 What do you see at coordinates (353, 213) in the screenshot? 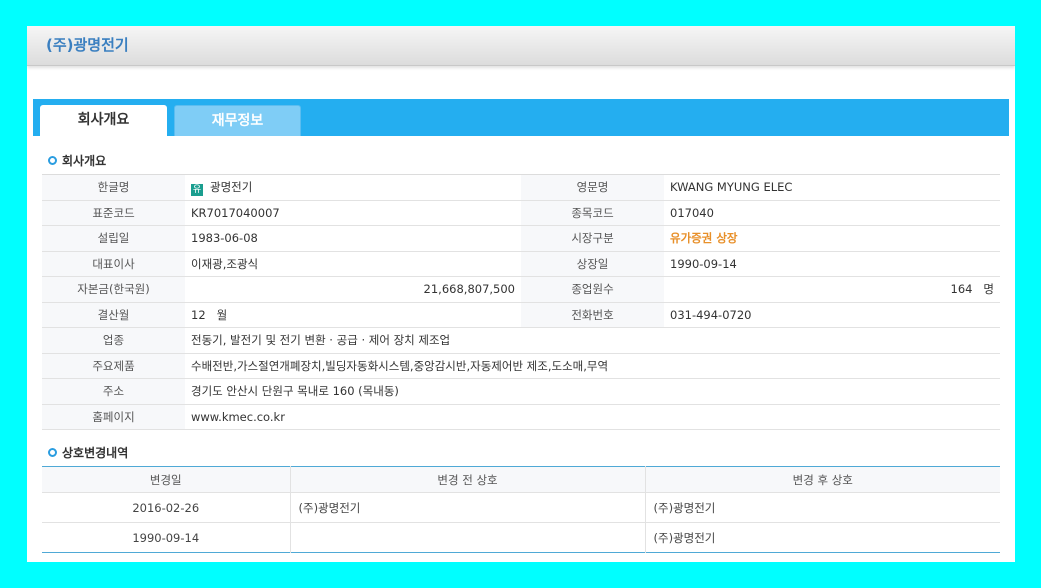
I see `value-standard-code: KR7017040007` at bounding box center [353, 213].